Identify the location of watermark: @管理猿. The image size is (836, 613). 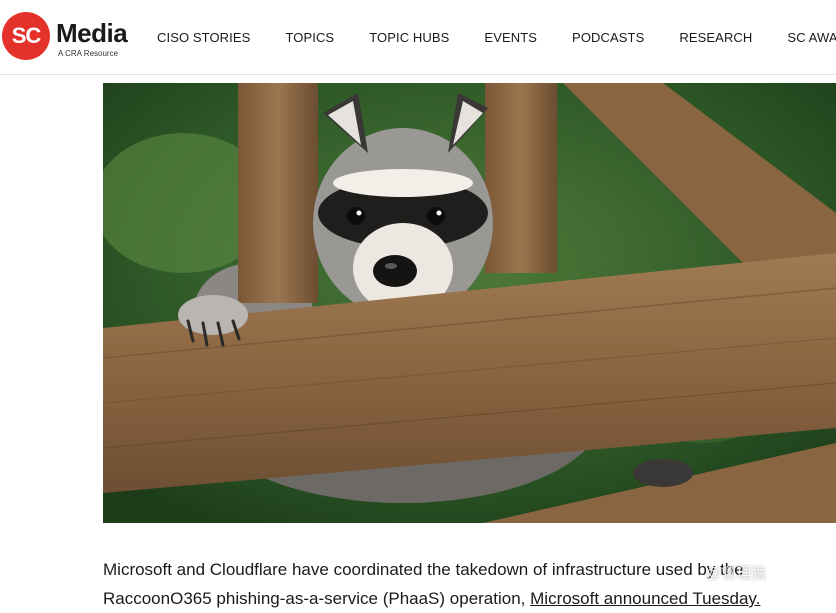
(736, 573).